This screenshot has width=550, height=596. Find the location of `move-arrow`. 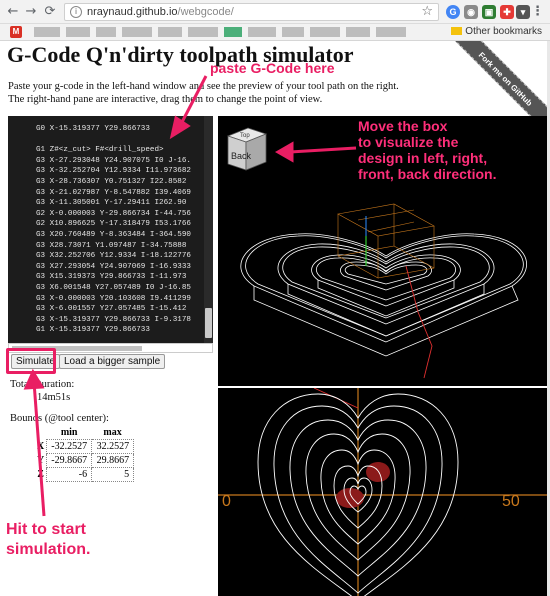

move-arrow is located at coordinates (323, 150).